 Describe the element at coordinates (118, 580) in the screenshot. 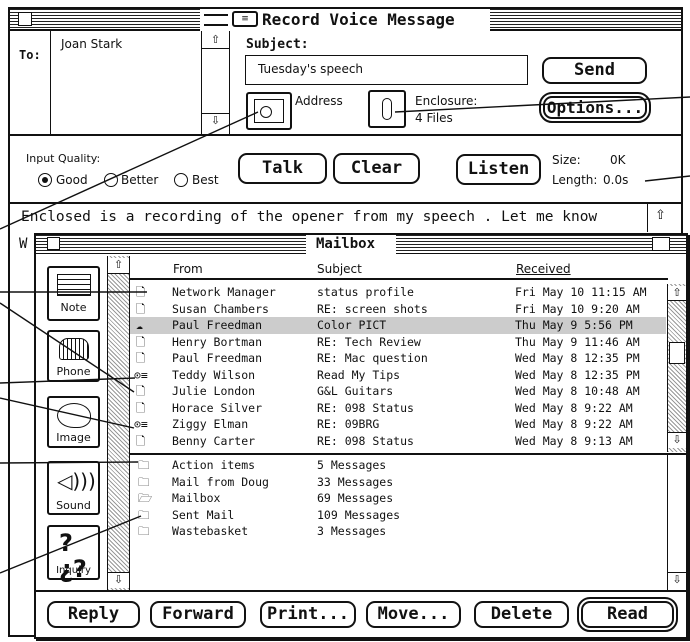

I see `palette-scroll-down-icon: ⇩` at that location.